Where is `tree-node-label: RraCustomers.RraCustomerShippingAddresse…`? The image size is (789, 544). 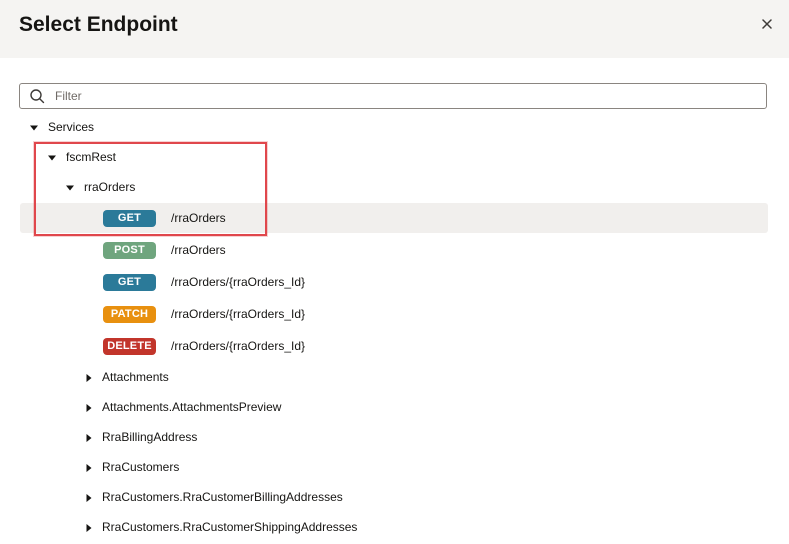
tree-node-label: RraCustomers.RraCustomerShippingAddresse… is located at coordinates (230, 527).